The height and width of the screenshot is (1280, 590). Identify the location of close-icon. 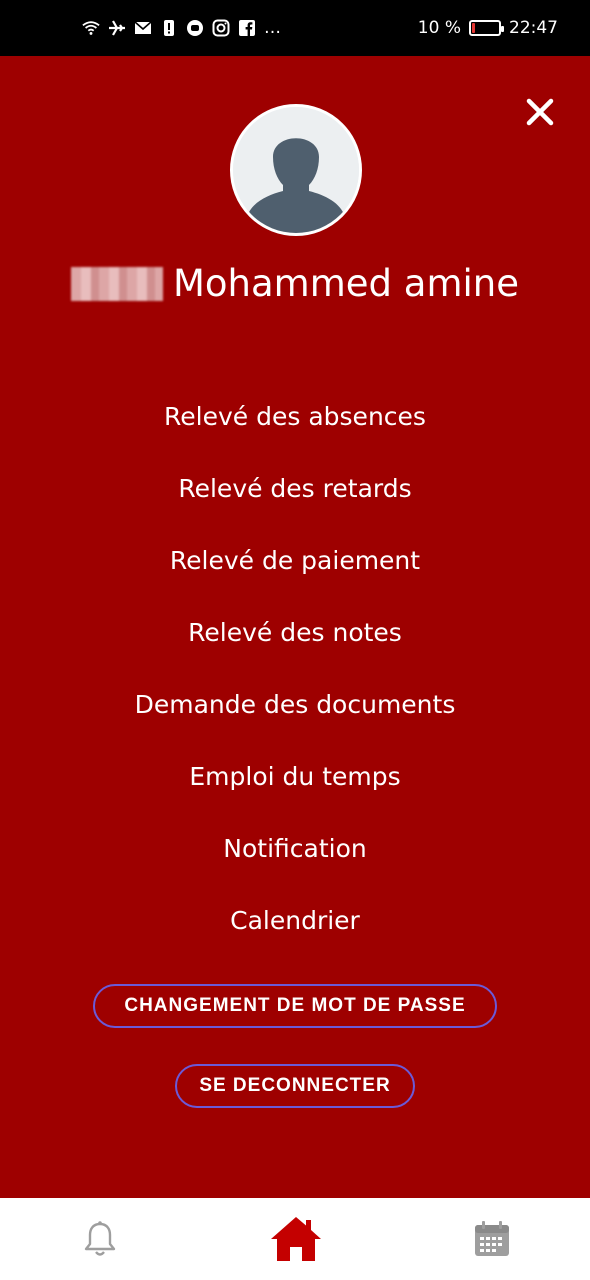
(540, 112).